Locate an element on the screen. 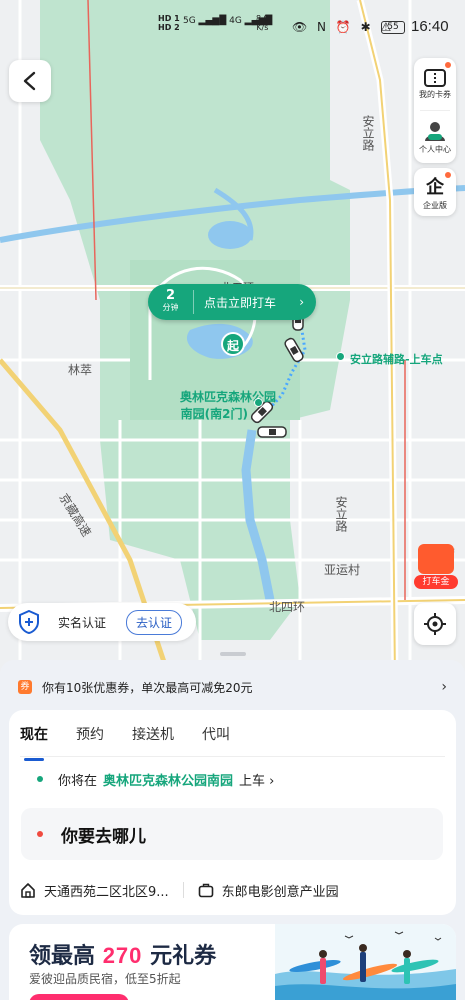 This screenshot has height=1000, width=465. promo-button is located at coordinates (79, 997).